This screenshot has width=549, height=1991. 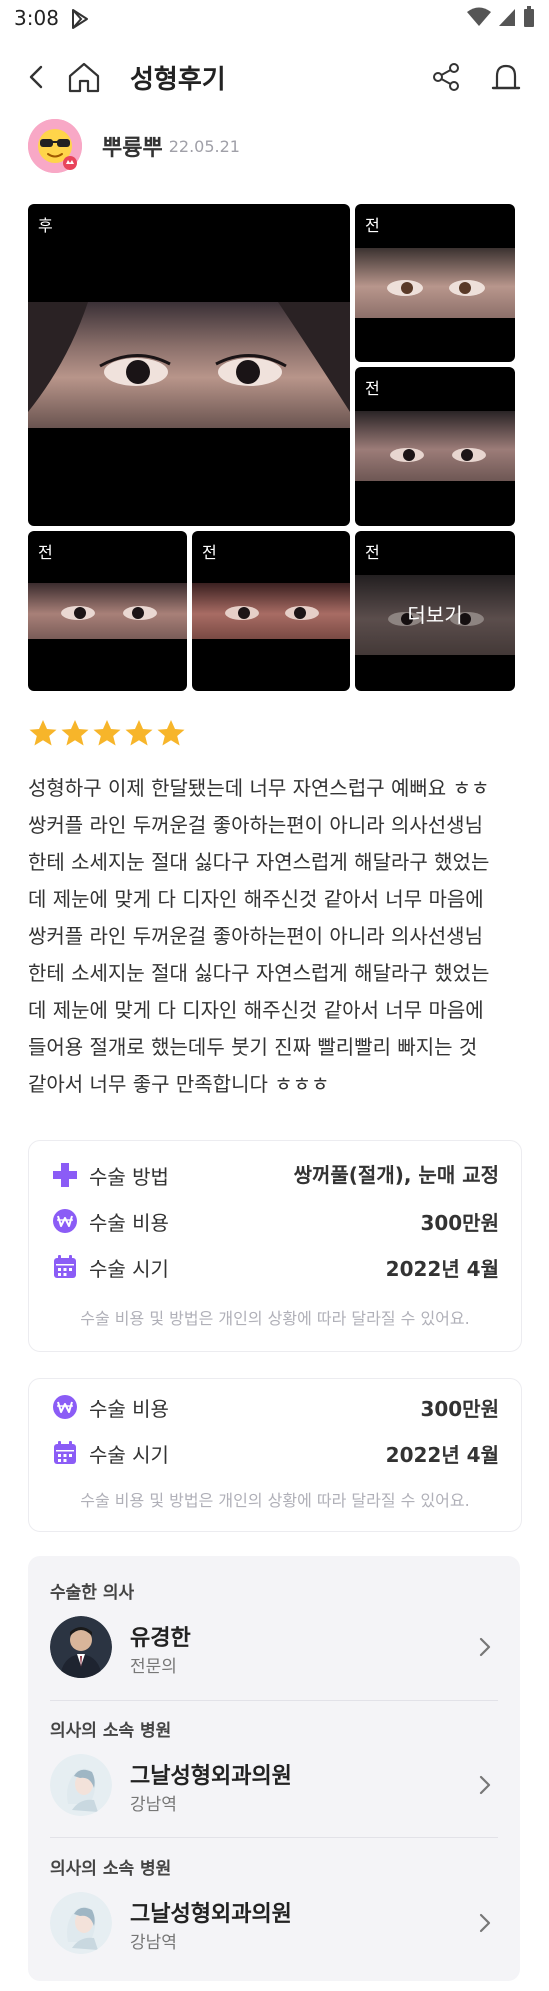 I want to click on chevron-left-icon, so click(x=36, y=77).